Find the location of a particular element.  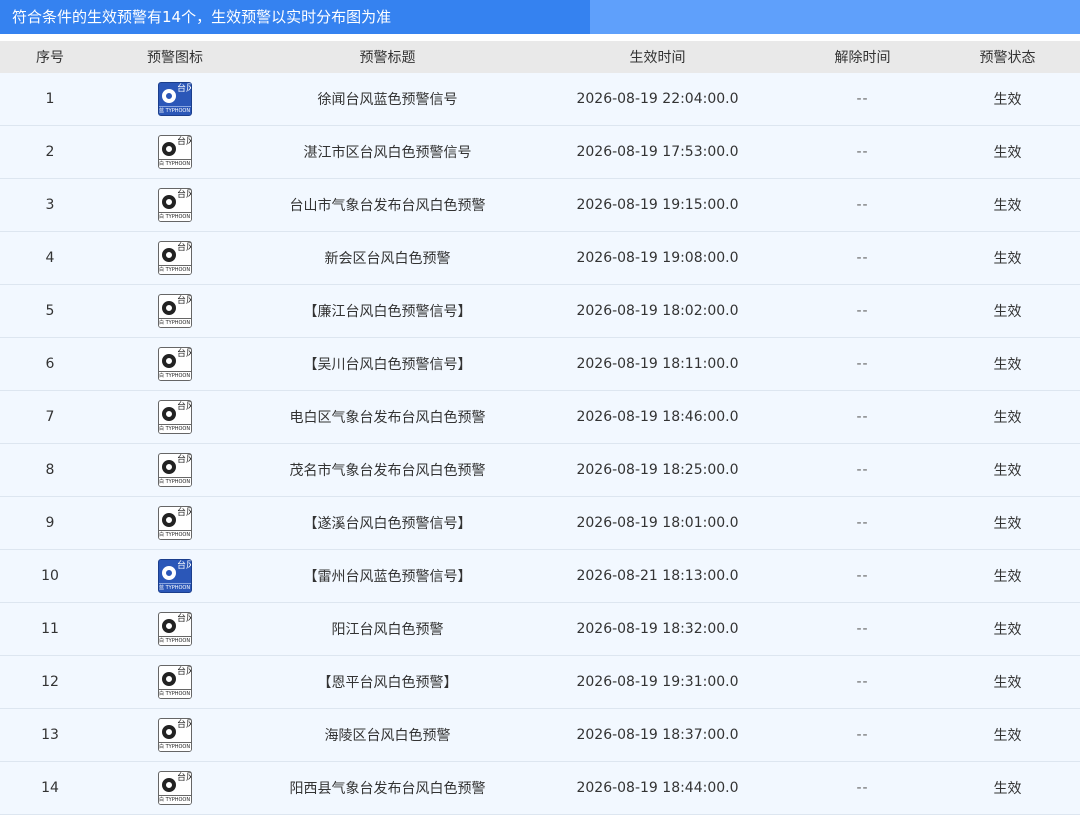

row-seq: 10 is located at coordinates (50, 576).